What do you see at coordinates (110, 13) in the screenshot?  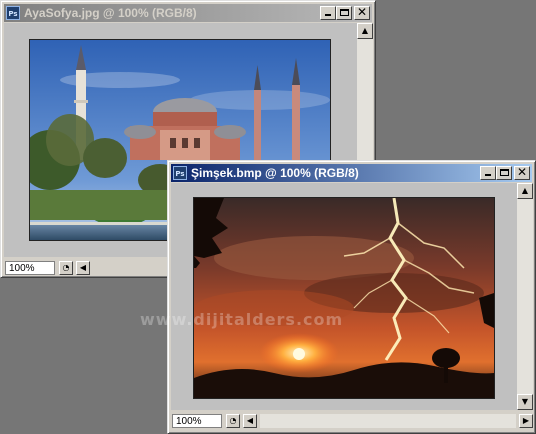 I see `window-title: AyaSofya.jpg @ 100% (RGB/8)` at bounding box center [110, 13].